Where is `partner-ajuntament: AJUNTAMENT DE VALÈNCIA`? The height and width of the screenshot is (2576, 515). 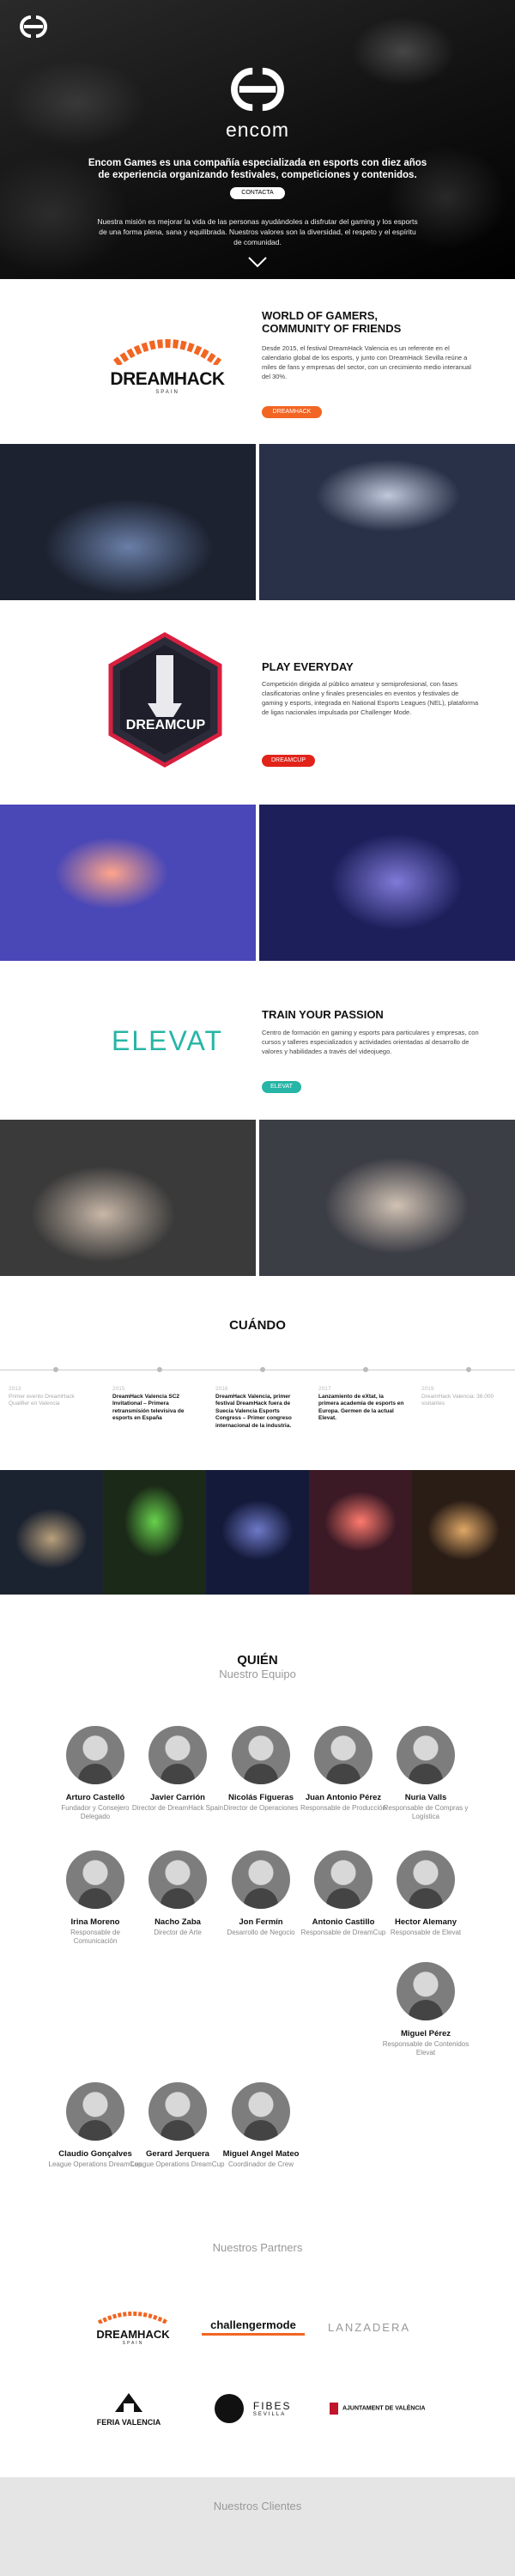 partner-ajuntament: AJUNTAMENT DE VALÈNCIA is located at coordinates (377, 2408).